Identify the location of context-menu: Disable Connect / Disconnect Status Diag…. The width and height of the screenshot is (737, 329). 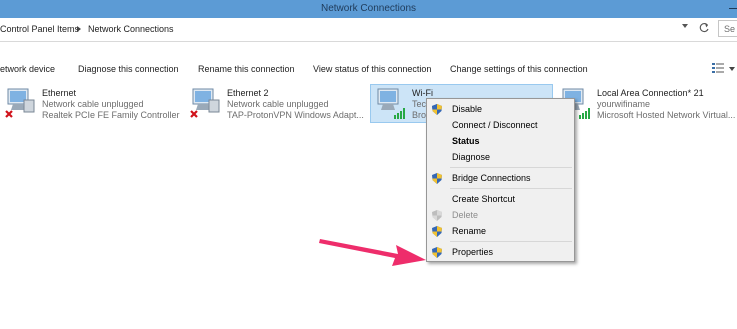
(500, 180).